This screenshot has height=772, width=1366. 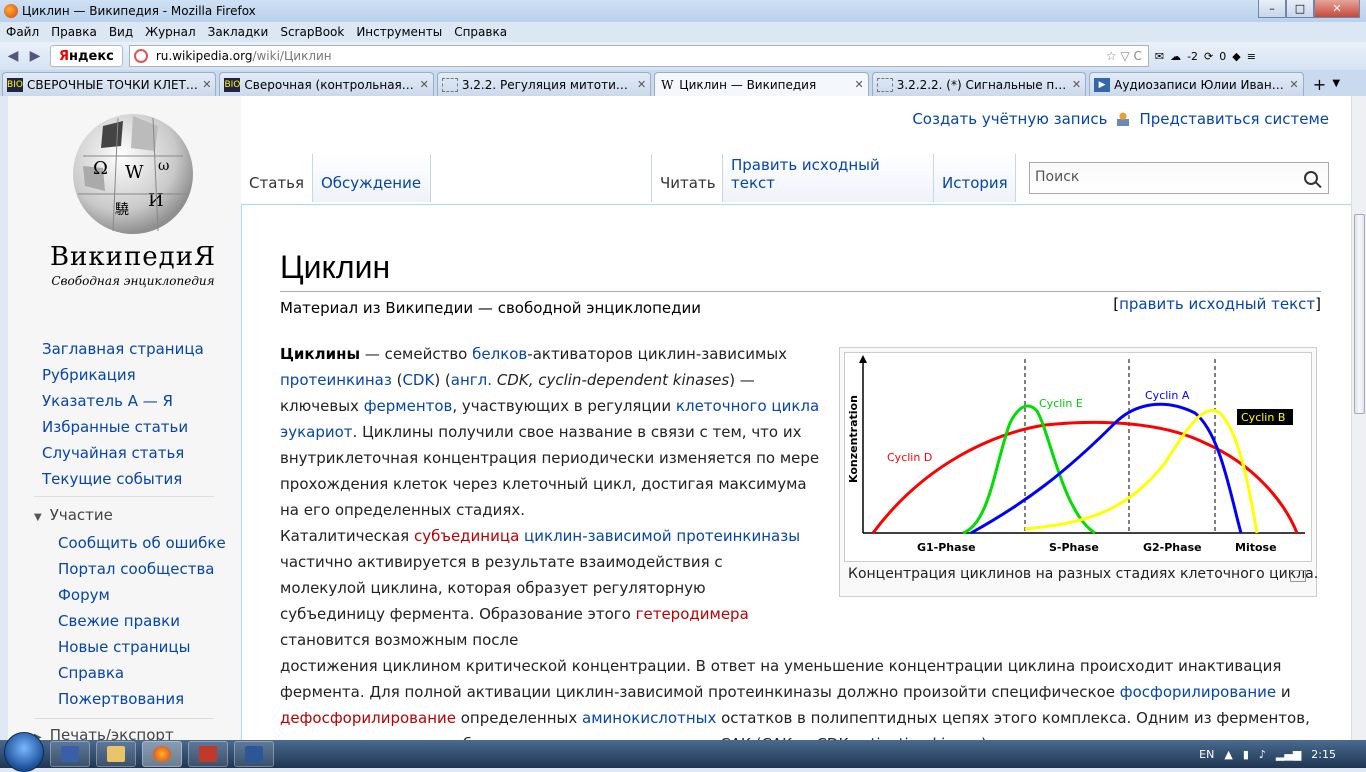 I want to click on back-arrow-icon: ◀, so click(x=13, y=56).